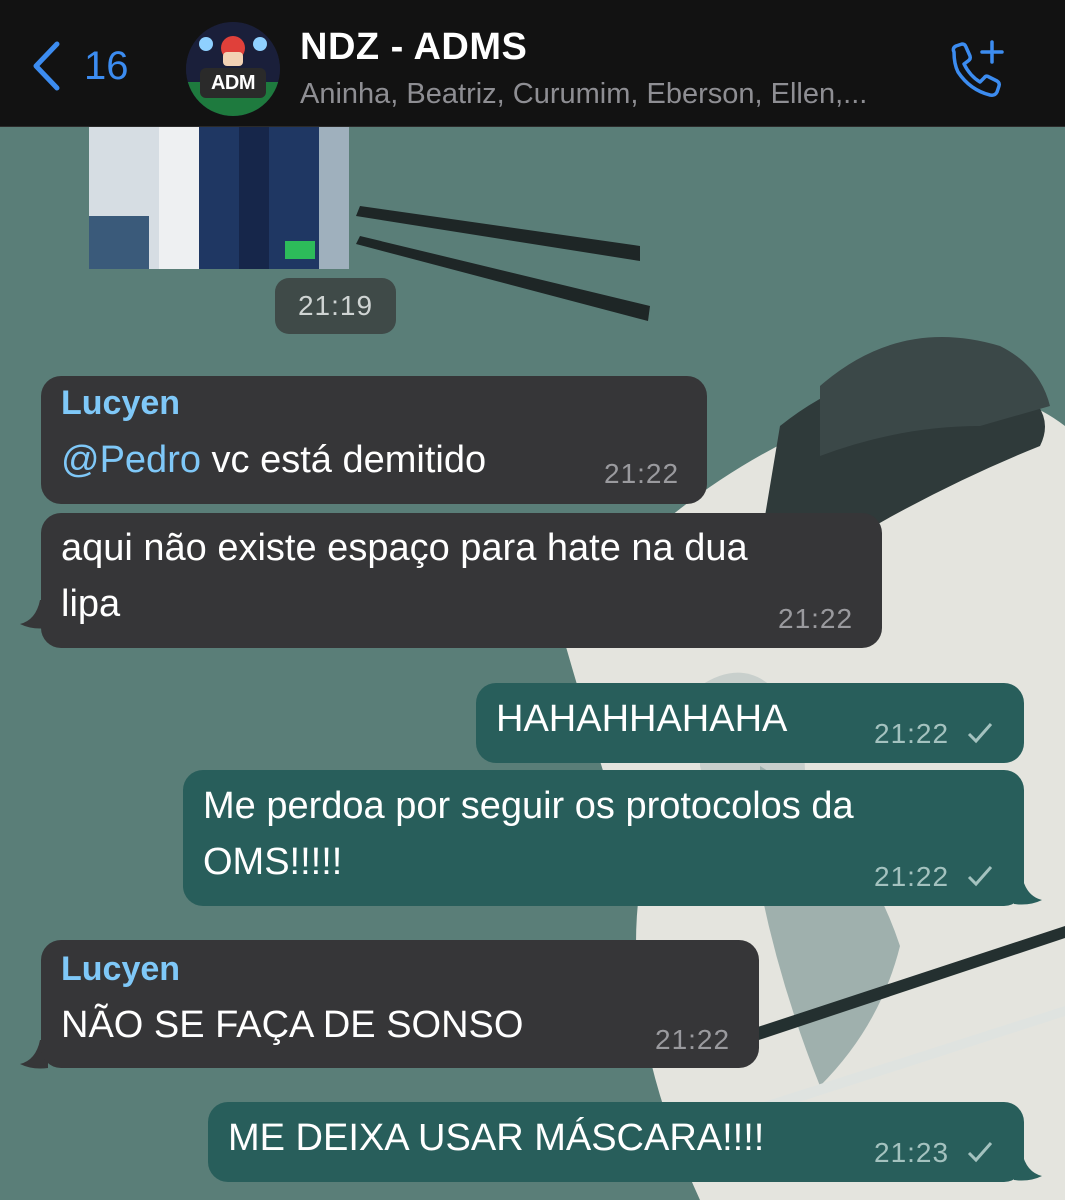 This screenshot has width=1065, height=1200. I want to click on outgoing-message: ME DEIXA USAR MÁSCARA!!!! 21:23, so click(616, 1142).